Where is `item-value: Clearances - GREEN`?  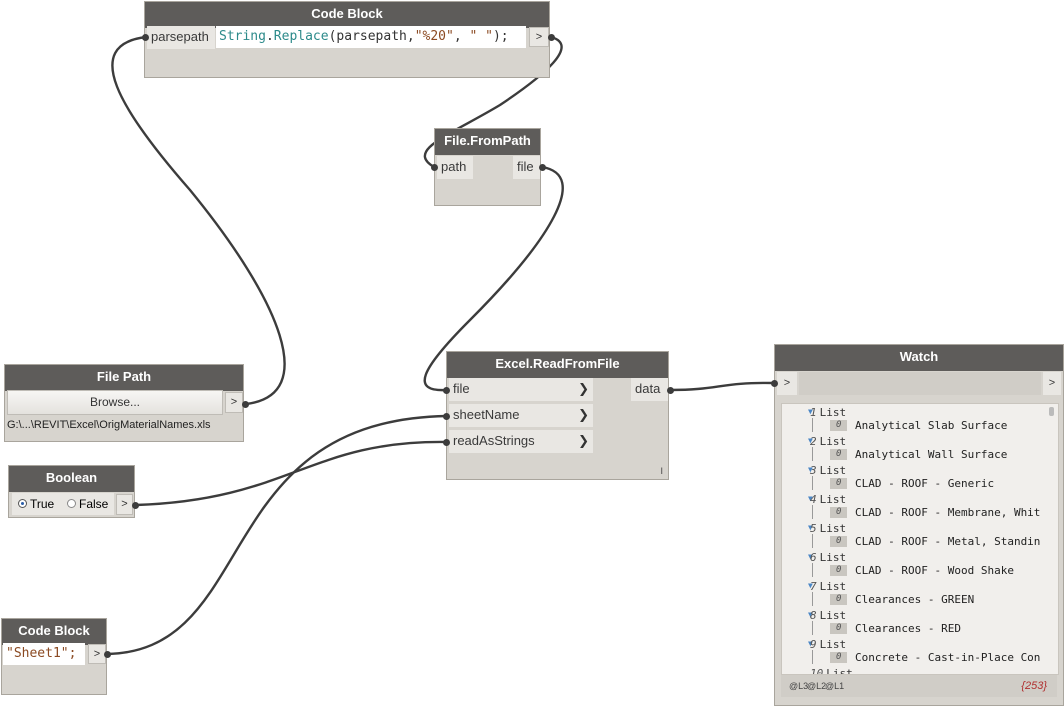 item-value: Clearances - GREEN is located at coordinates (915, 599).